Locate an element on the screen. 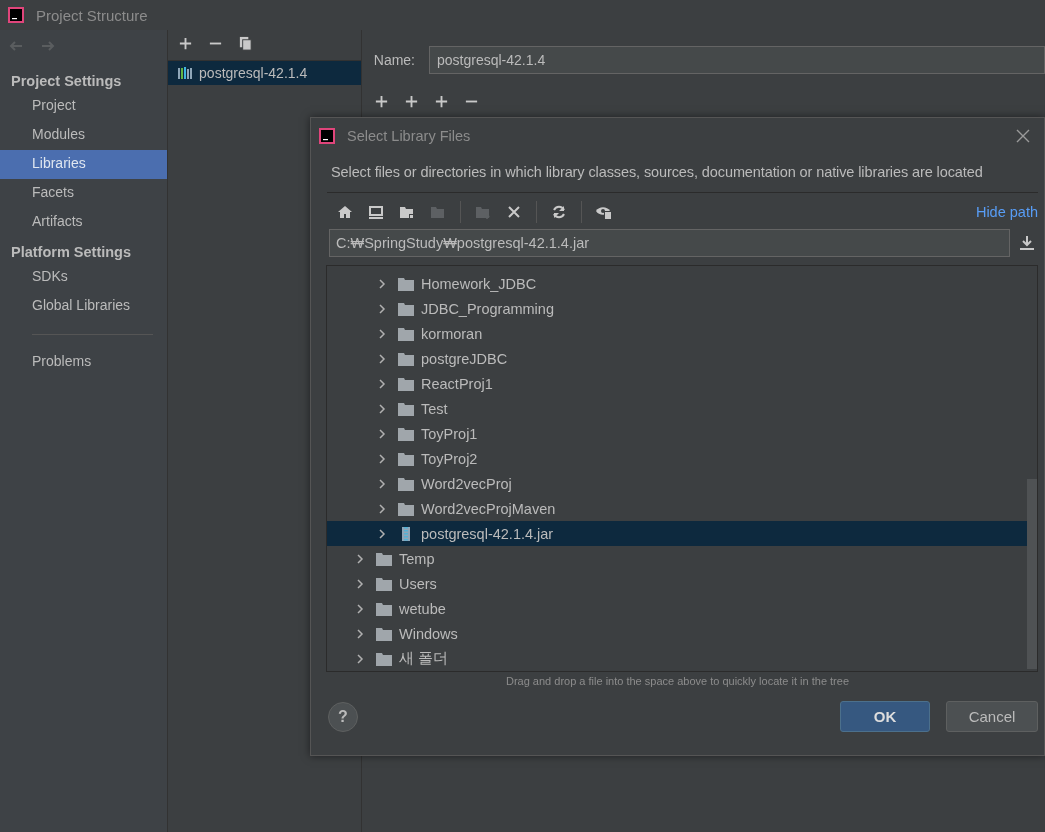 This screenshot has height=832, width=1045. desktop-icon is located at coordinates (376, 212).